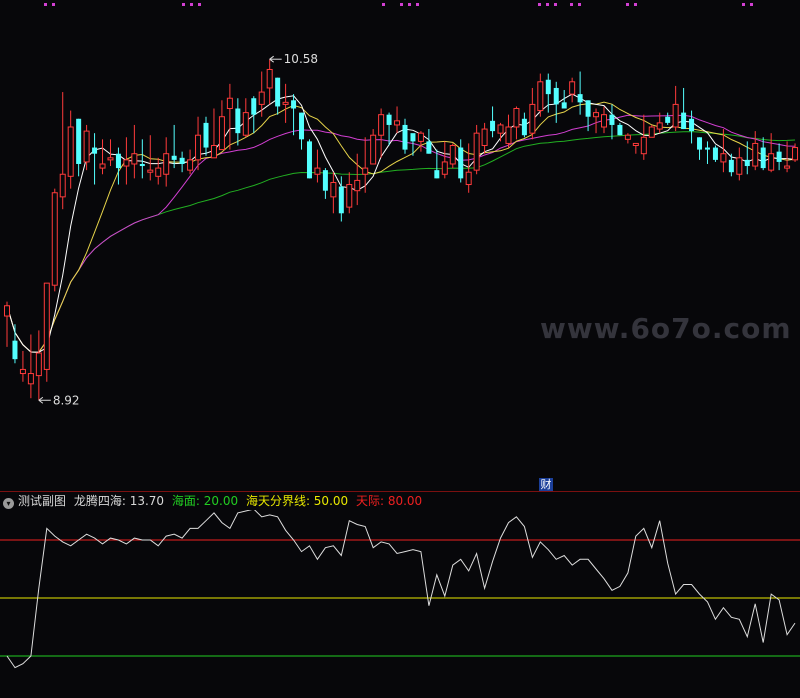 The width and height of the screenshot is (800, 698). I want to click on finance-badge: 财, so click(546, 485).